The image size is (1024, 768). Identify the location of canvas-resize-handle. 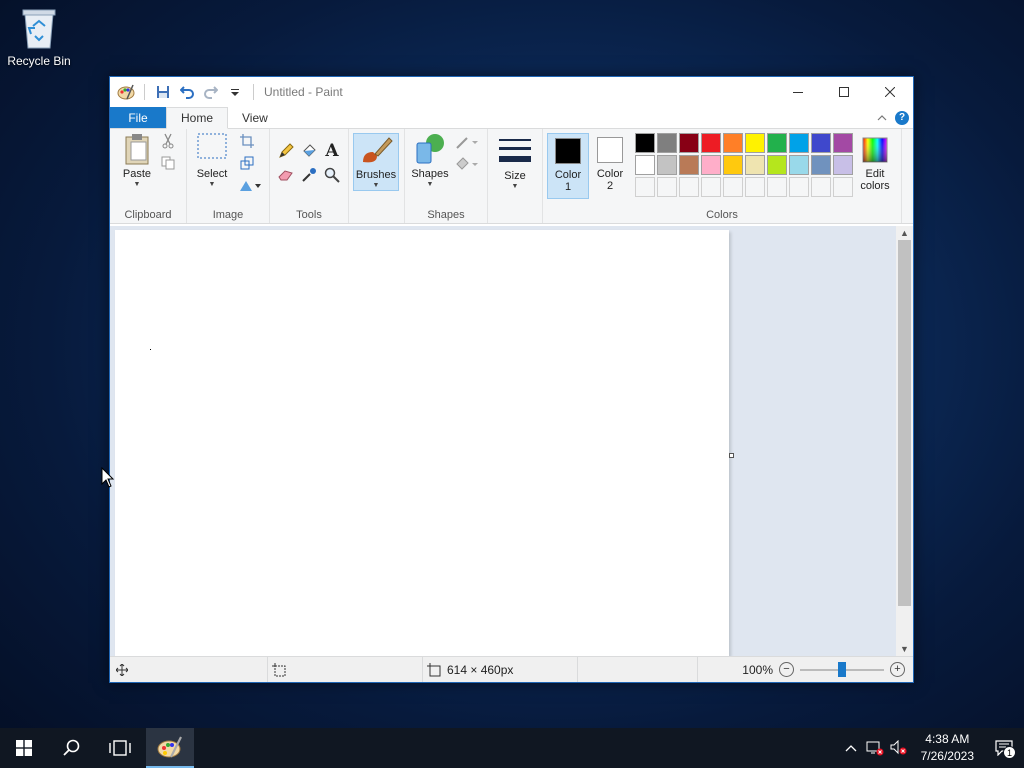
(731, 455).